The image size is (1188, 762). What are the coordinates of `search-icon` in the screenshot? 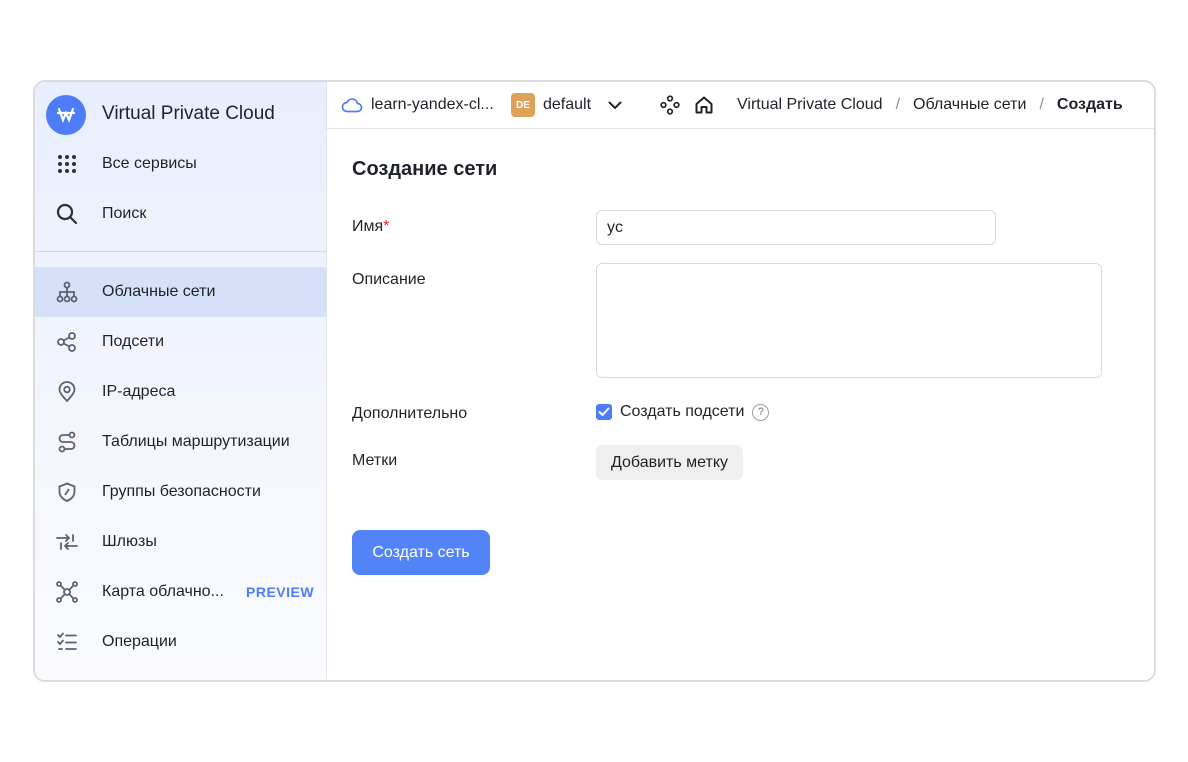 It's located at (67, 214).